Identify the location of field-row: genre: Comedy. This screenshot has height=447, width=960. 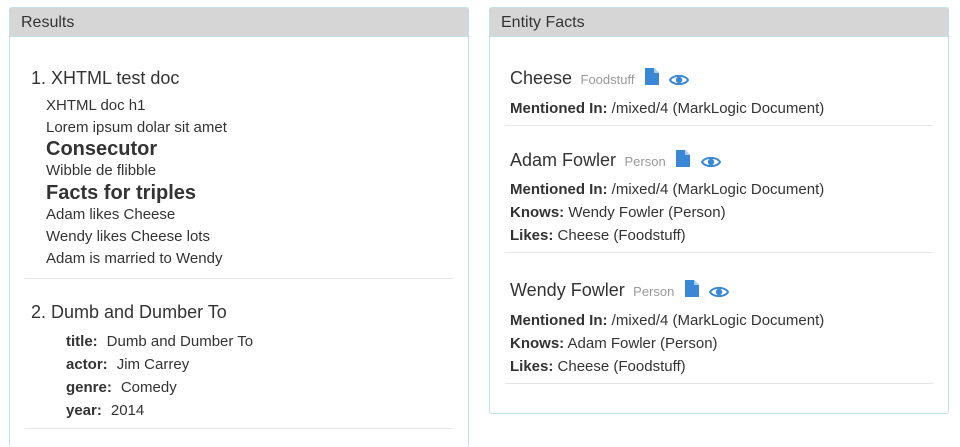
(259, 387).